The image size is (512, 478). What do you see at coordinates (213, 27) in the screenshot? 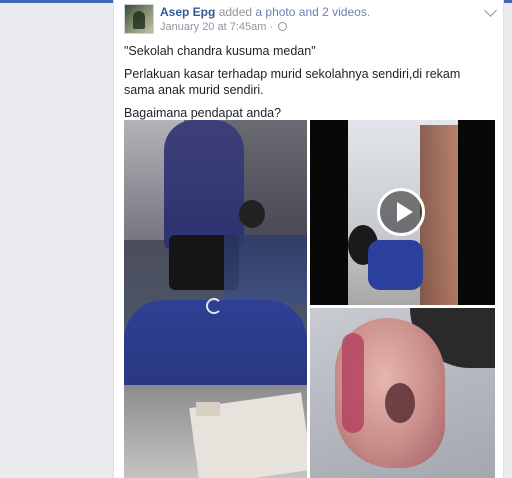
I see `timestamp-link: January 20 at 7:45am` at bounding box center [213, 27].